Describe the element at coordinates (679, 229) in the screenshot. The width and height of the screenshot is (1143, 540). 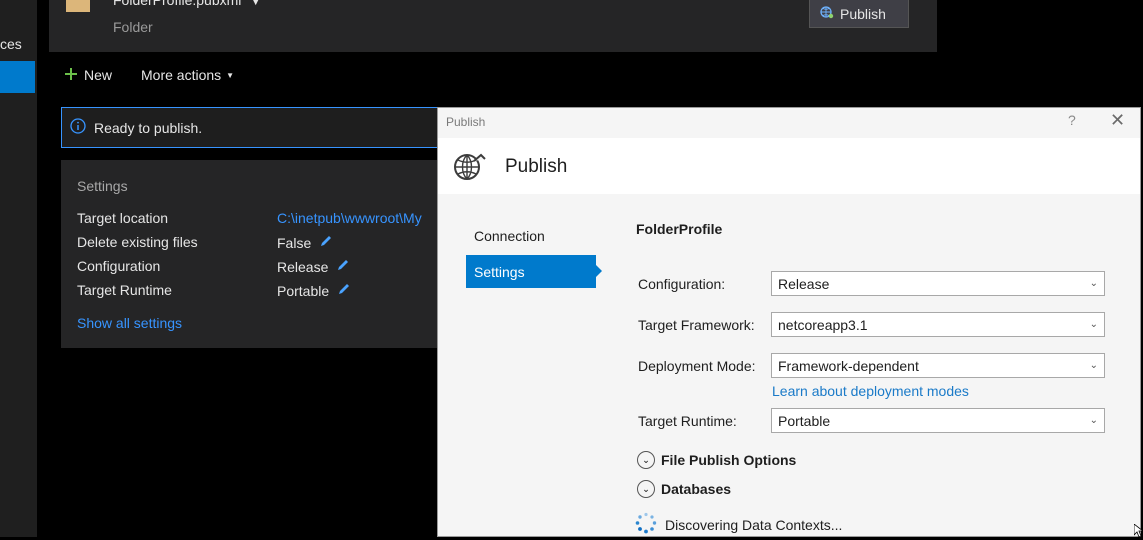
I see `profile-name: FolderProfile` at that location.